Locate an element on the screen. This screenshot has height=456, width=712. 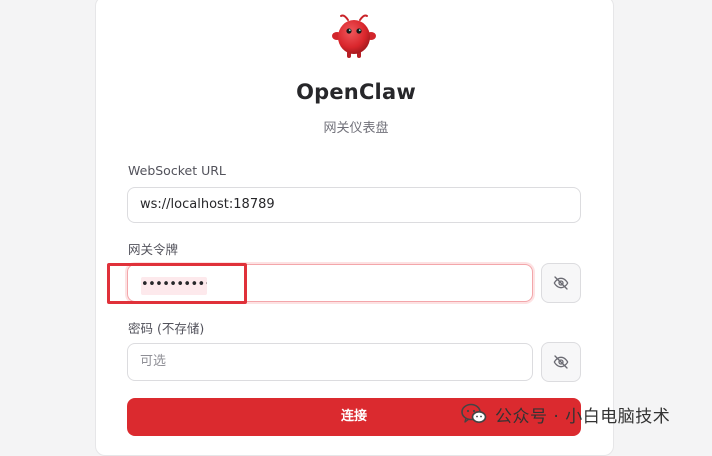
websocket-url-input: ws://localhost:18789 is located at coordinates (354, 205).